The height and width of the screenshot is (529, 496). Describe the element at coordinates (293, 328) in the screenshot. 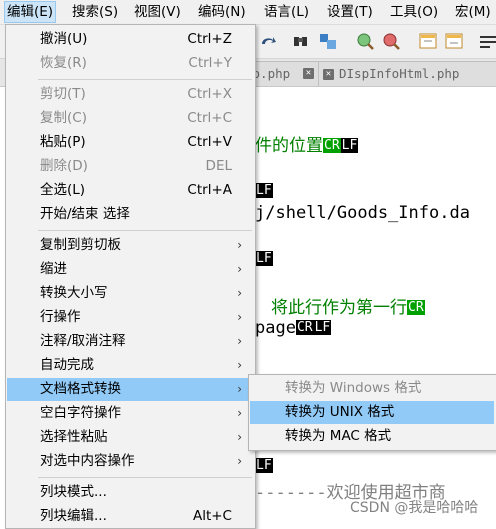

I see `code-line: pageCR LF` at that location.